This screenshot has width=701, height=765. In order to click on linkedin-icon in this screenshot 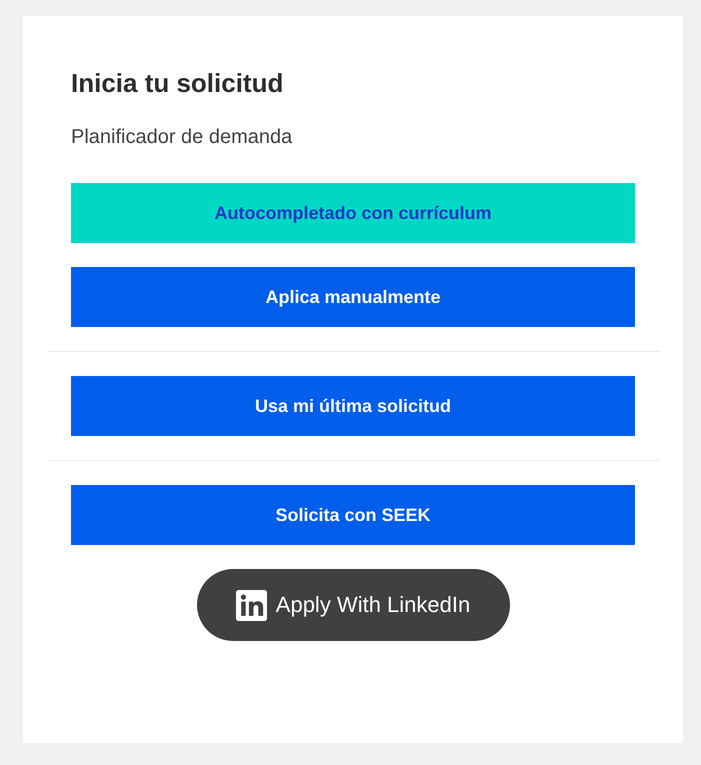, I will do `click(251, 605)`.